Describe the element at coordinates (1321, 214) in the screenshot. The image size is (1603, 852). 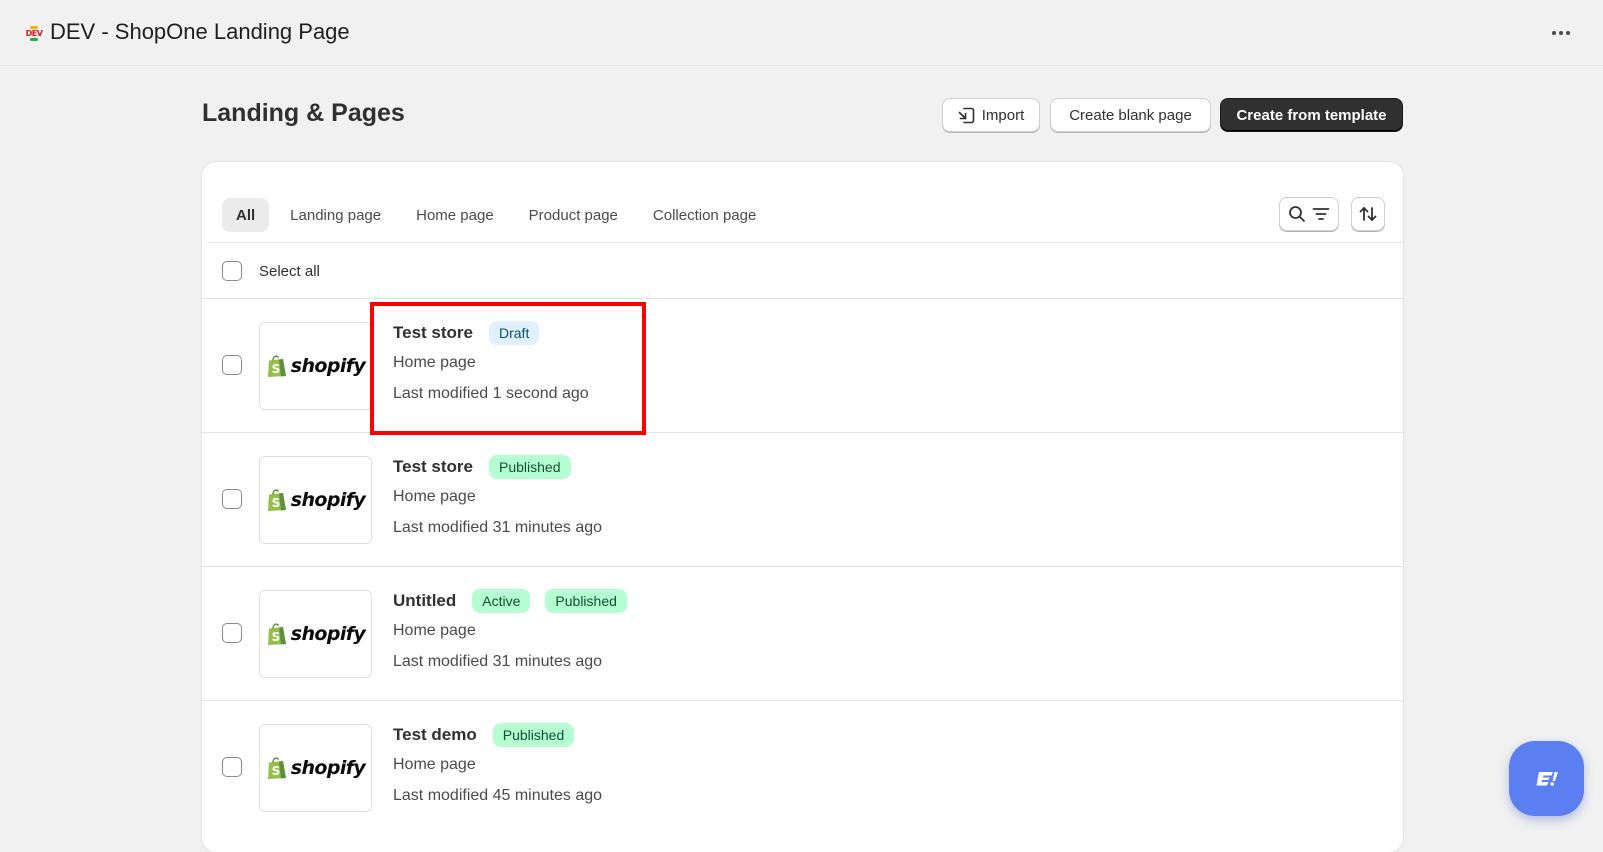
I see `filter-icon` at that location.